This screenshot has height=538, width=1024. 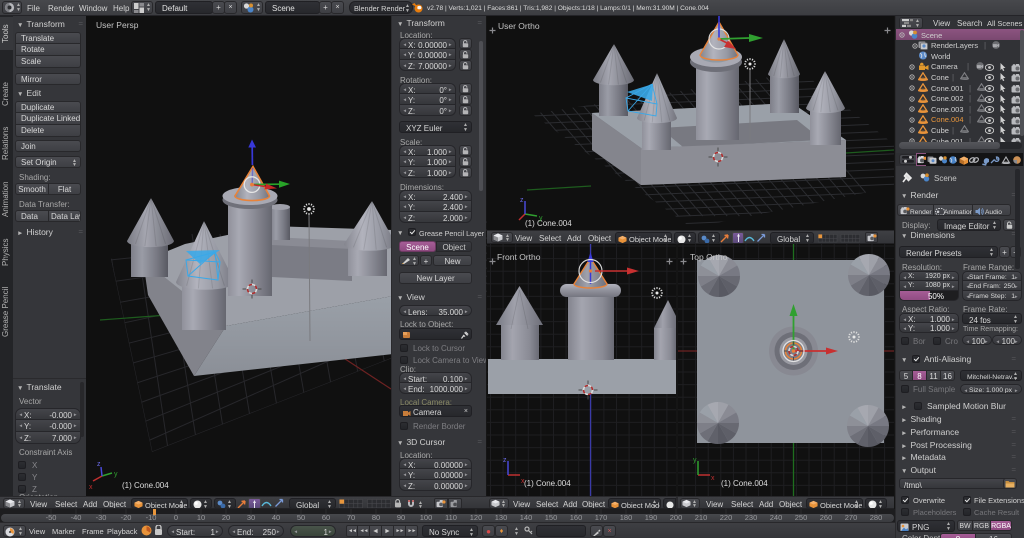 I want to click on svg-text: 120, so click(x=476, y=517).